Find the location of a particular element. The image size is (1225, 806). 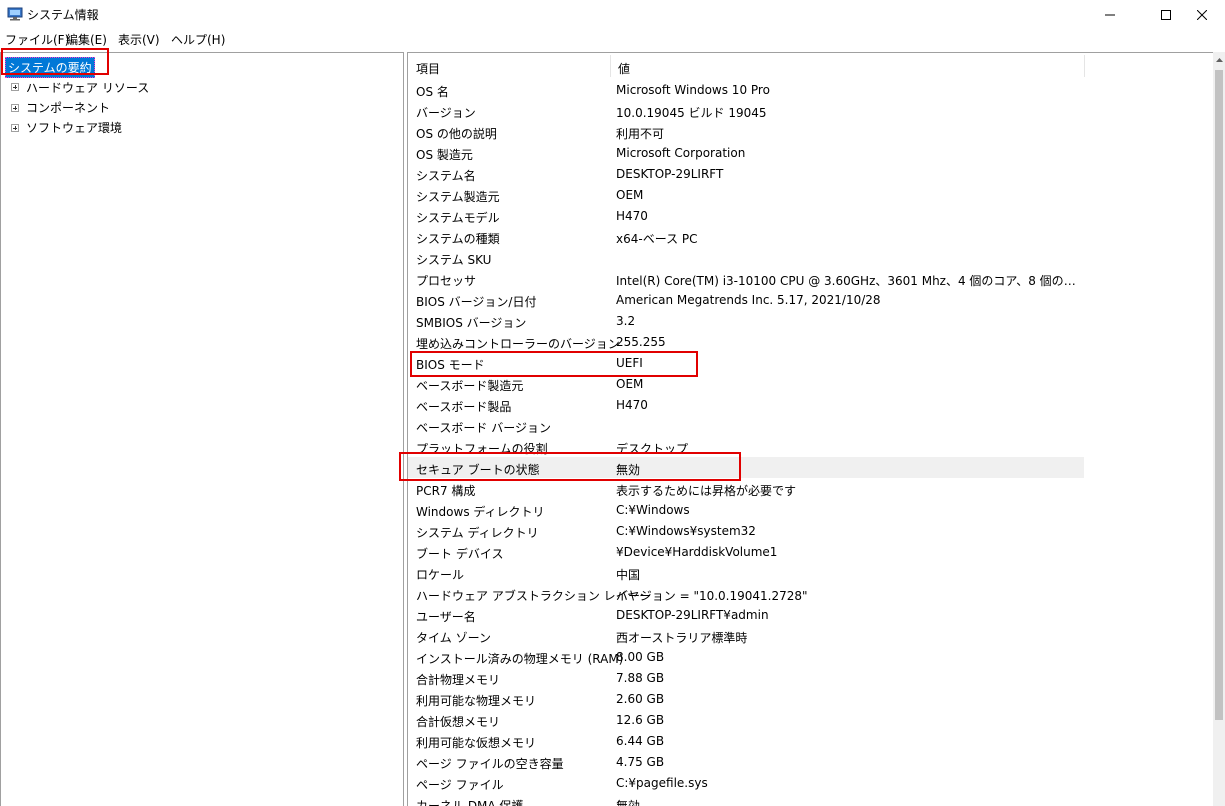

list-header: 項目 値 is located at coordinates (746, 66).